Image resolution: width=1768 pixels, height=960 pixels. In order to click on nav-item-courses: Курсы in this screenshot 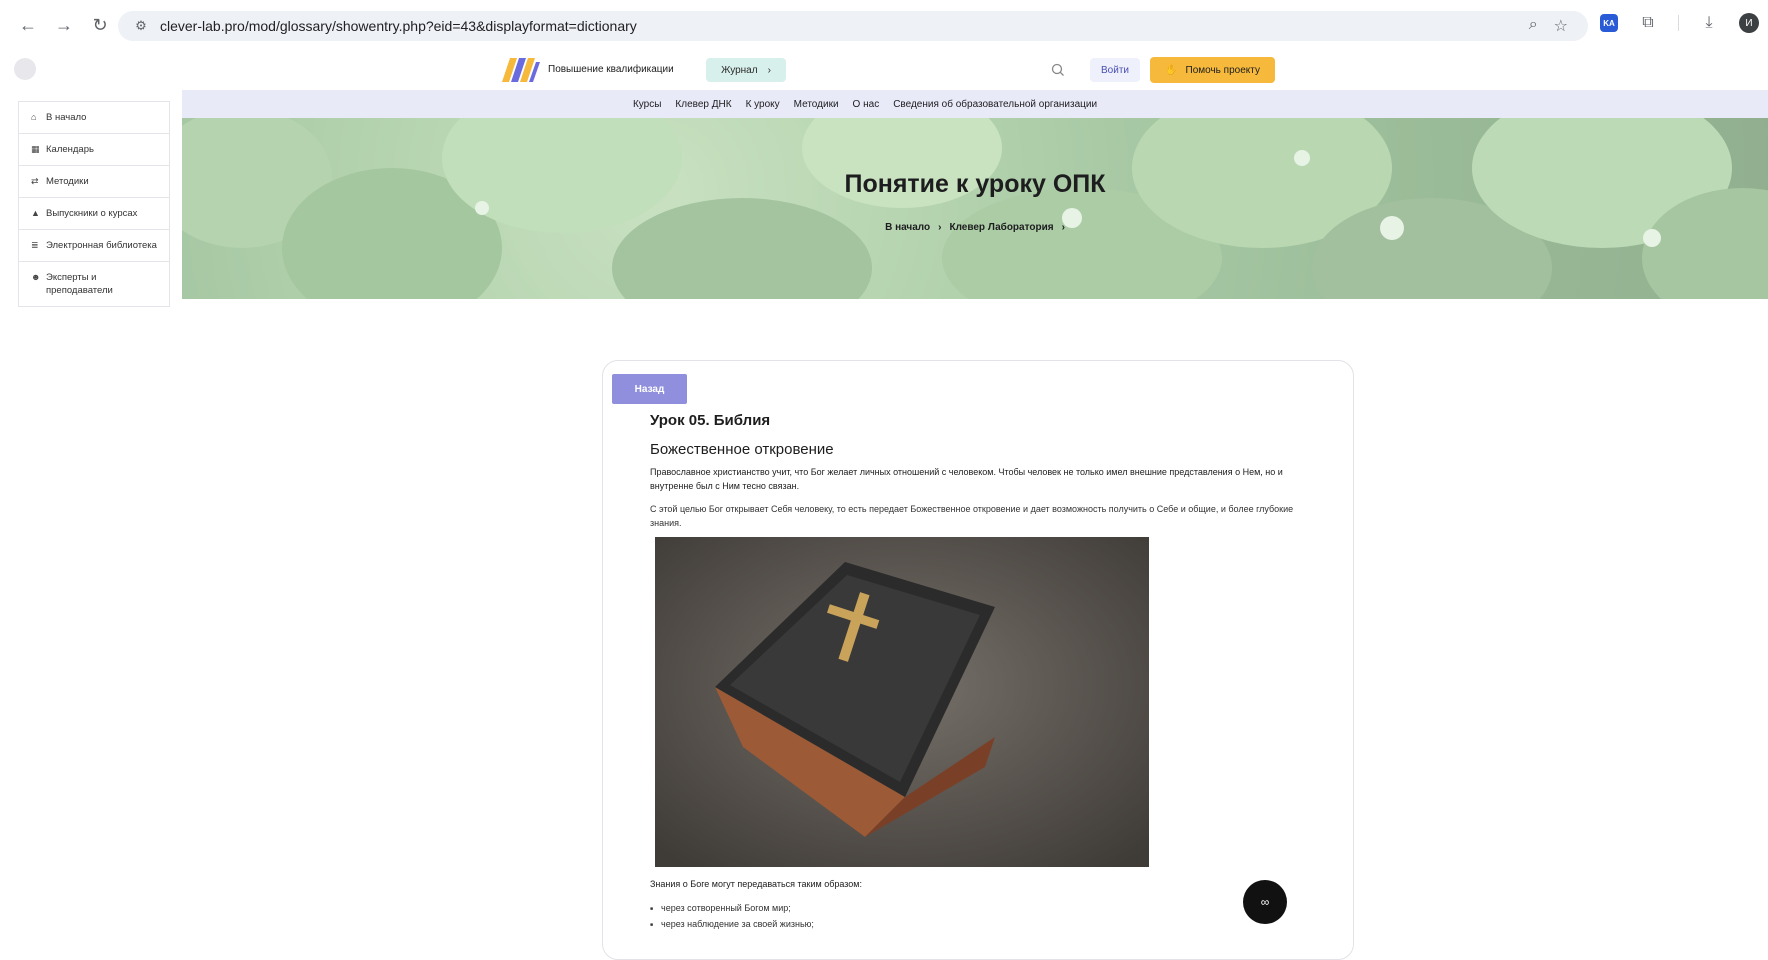, I will do `click(647, 104)`.